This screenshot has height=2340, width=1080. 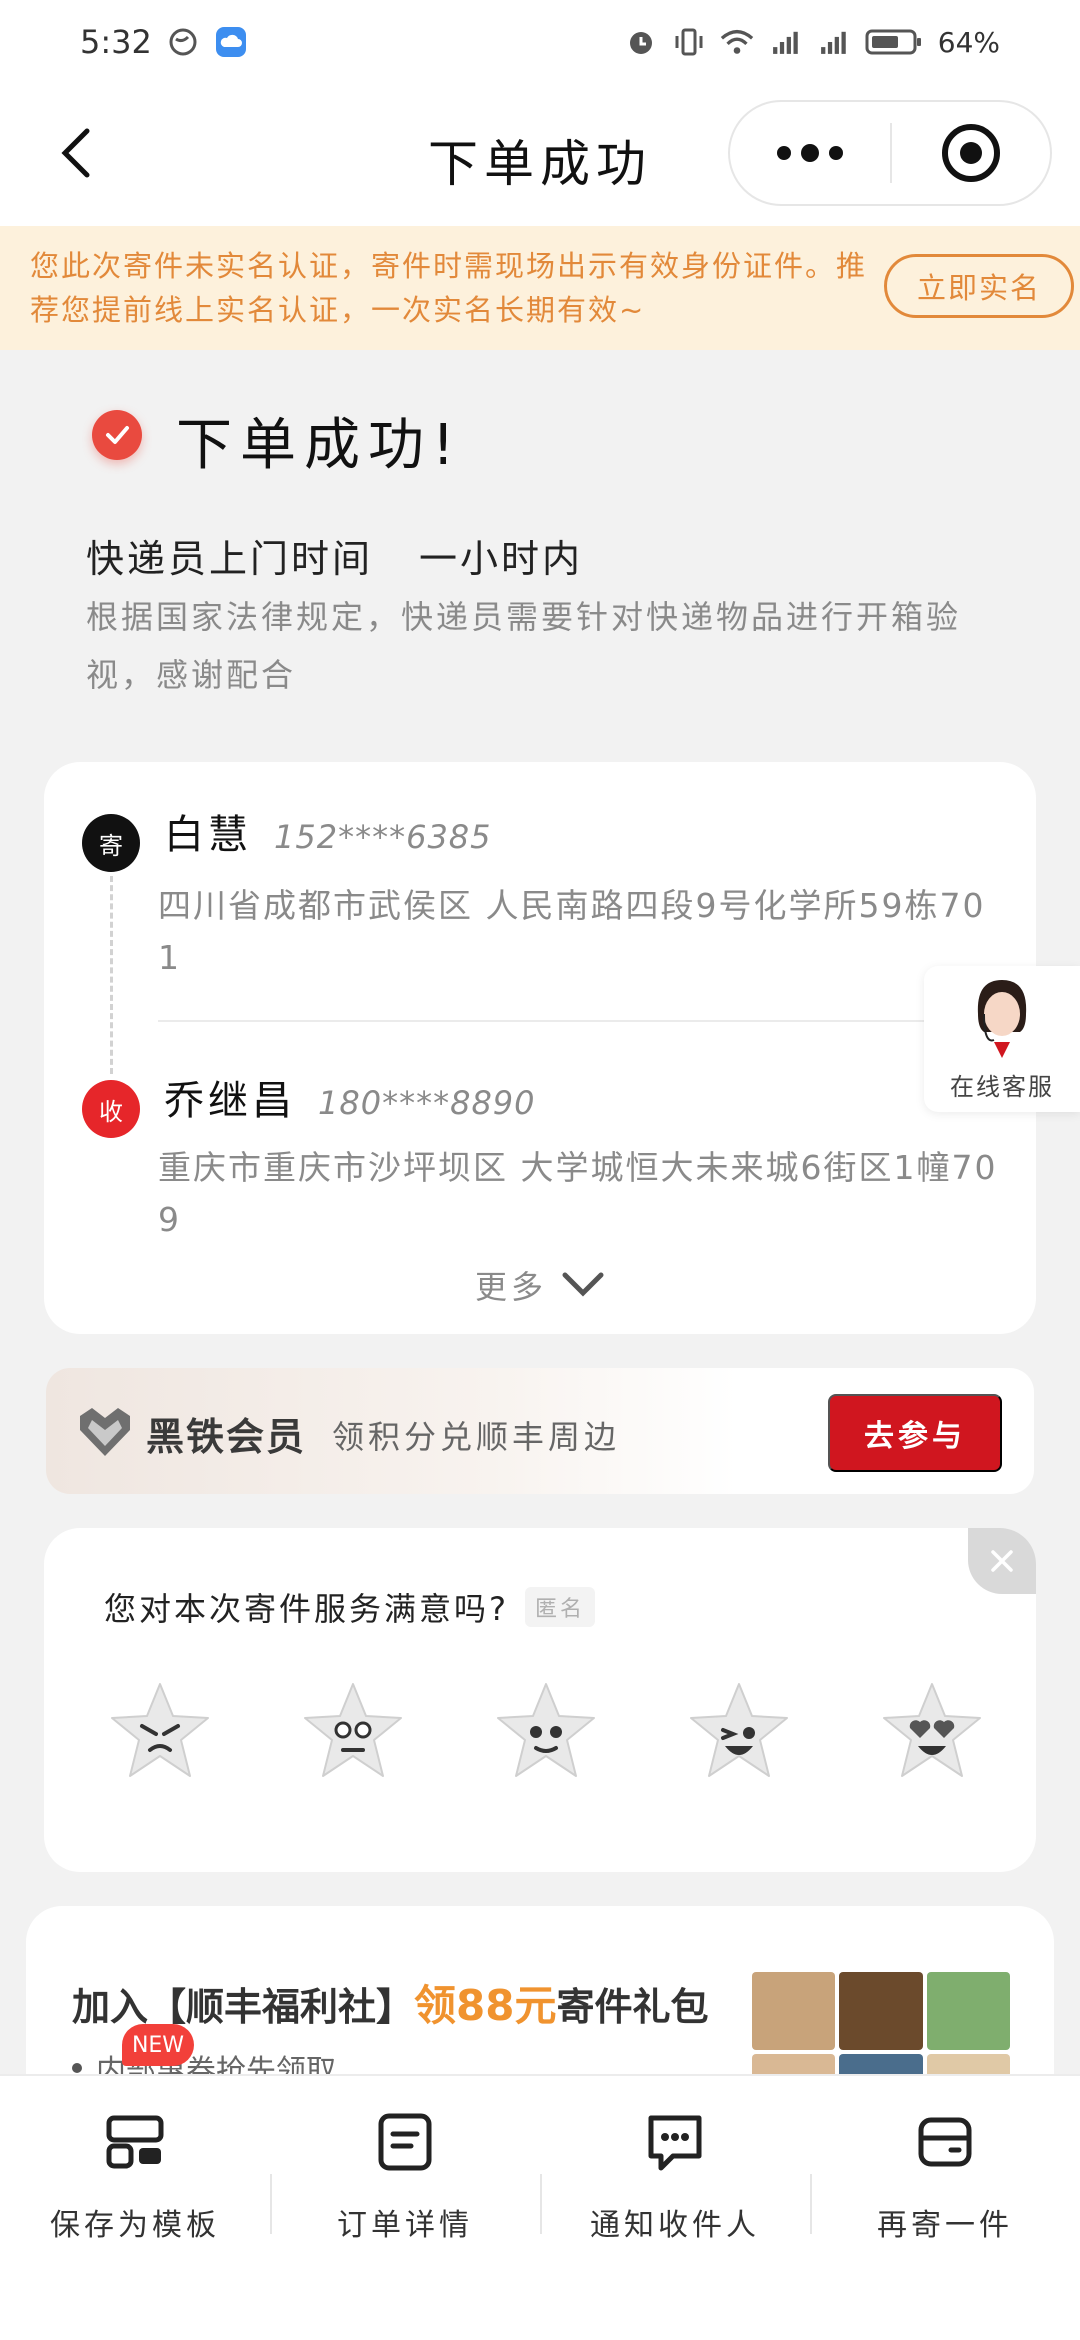 What do you see at coordinates (306, 1609) in the screenshot?
I see `satisfaction-question: 您对本次寄件服务满意吗?` at bounding box center [306, 1609].